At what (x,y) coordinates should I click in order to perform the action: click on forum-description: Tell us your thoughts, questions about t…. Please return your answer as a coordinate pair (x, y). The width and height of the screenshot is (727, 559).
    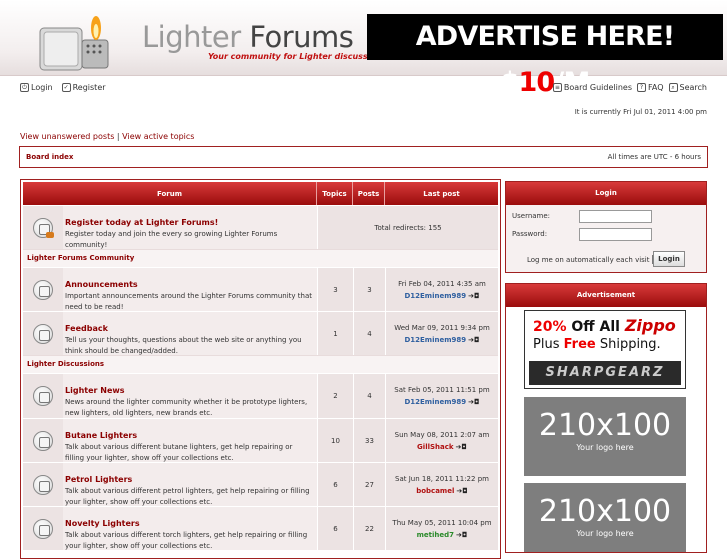
    Looking at the image, I should click on (183, 345).